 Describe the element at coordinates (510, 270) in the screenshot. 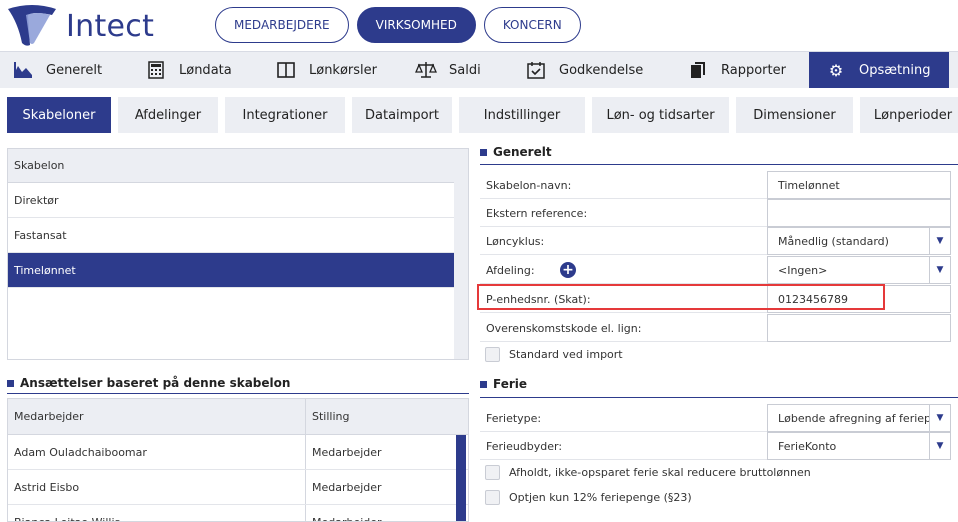

I see `department-label: Afdeling:` at that location.